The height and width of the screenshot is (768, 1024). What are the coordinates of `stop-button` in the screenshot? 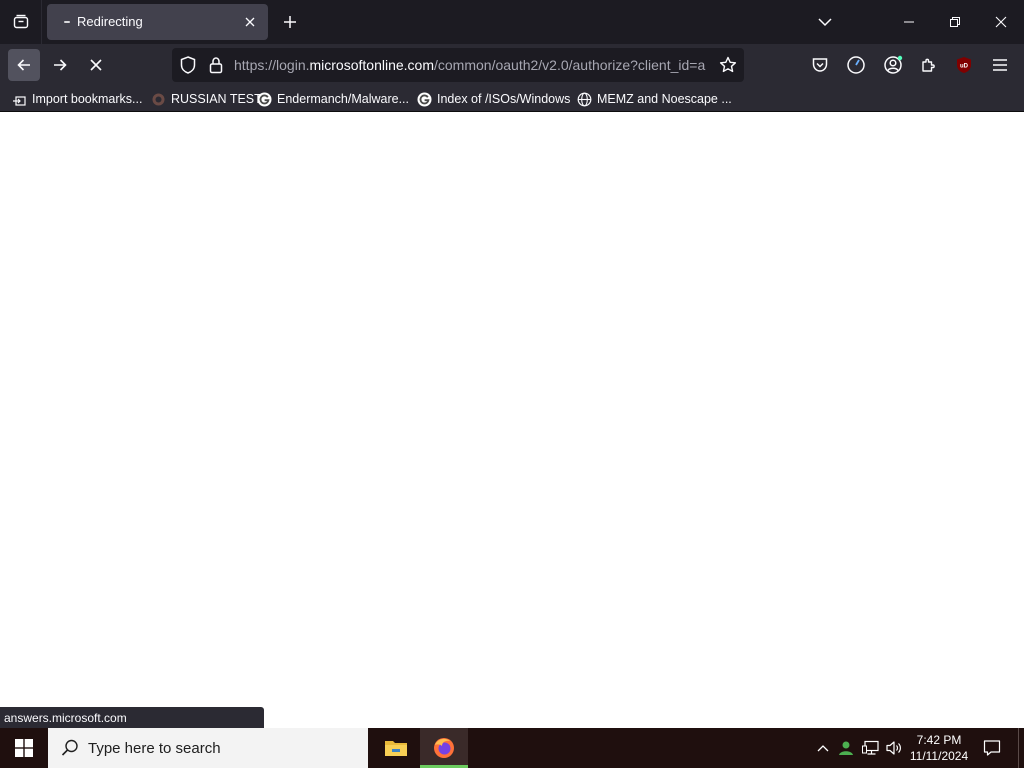 It's located at (96, 65).